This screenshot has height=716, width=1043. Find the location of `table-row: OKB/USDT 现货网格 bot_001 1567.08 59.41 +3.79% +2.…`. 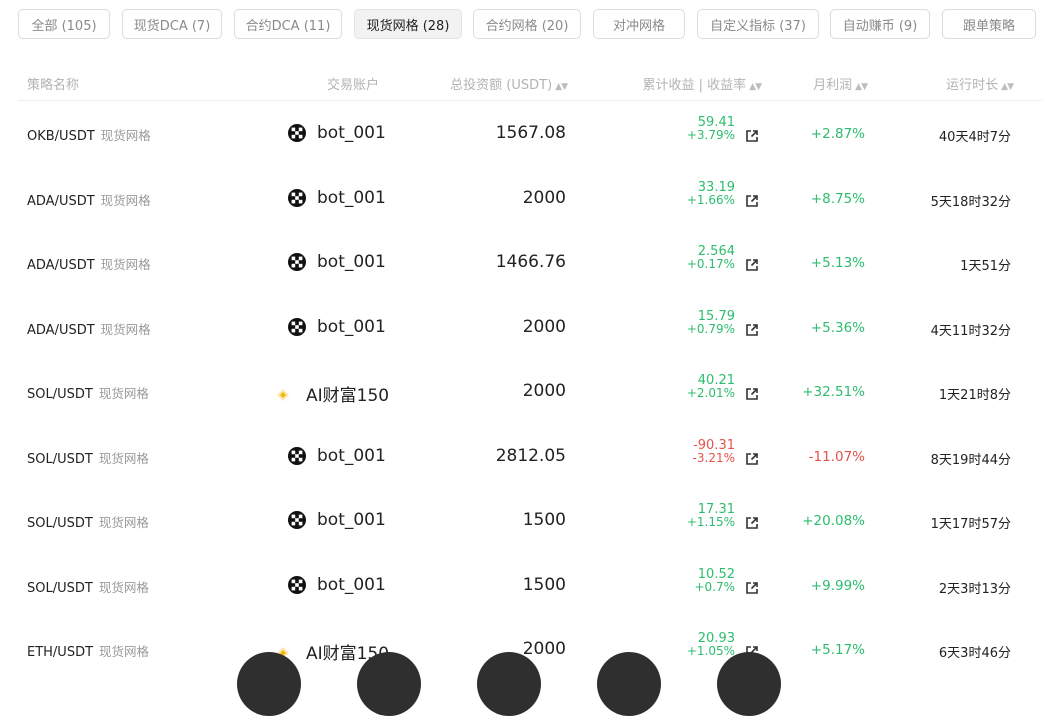

table-row: OKB/USDT 现货网格 bot_001 1567.08 59.41 +3.79% +2.… is located at coordinates (530, 134).